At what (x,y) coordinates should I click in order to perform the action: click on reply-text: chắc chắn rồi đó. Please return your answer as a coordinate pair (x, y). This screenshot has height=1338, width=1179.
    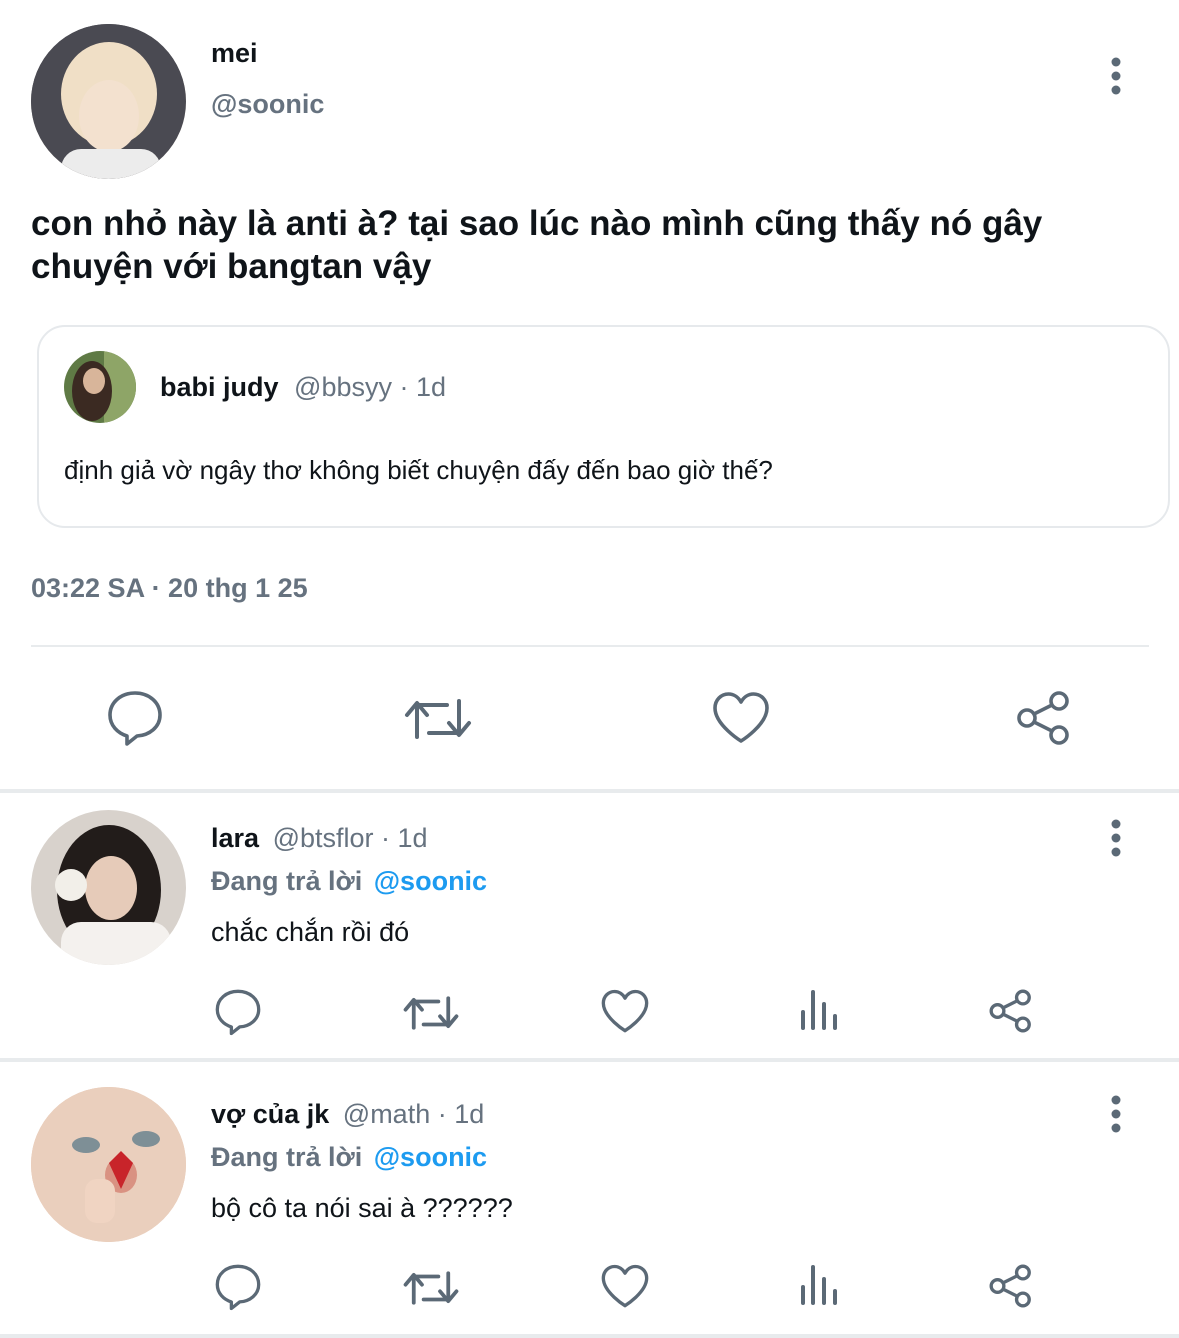
    Looking at the image, I should click on (310, 932).